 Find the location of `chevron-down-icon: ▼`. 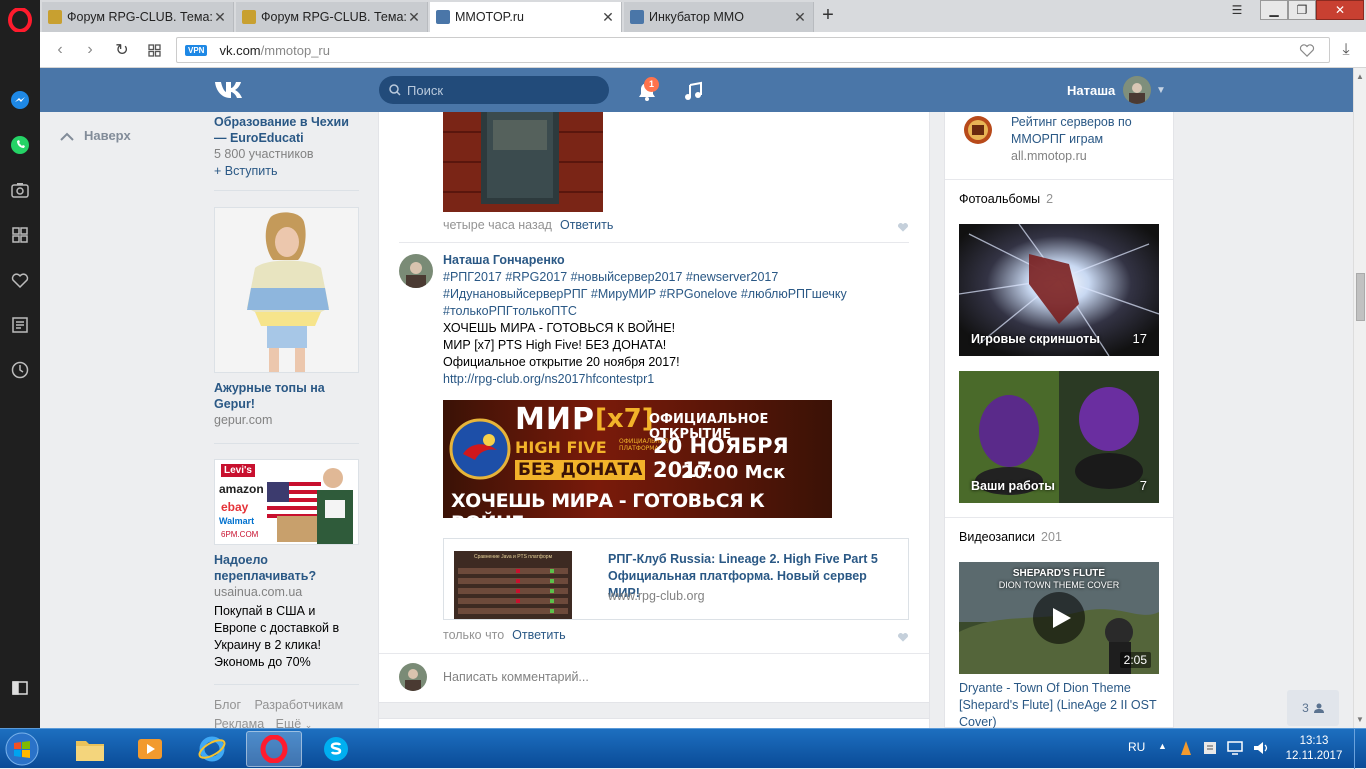

chevron-down-icon: ▼ is located at coordinates (1161, 90).